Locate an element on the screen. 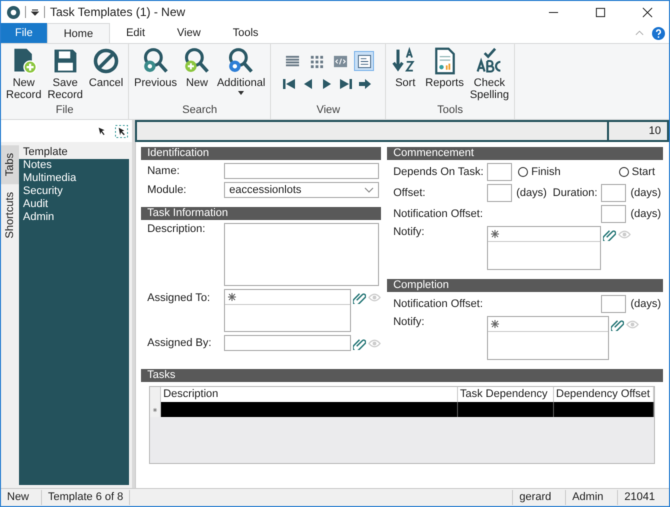 This screenshot has height=507, width=670. nav-list-item: Notes is located at coordinates (74, 165).